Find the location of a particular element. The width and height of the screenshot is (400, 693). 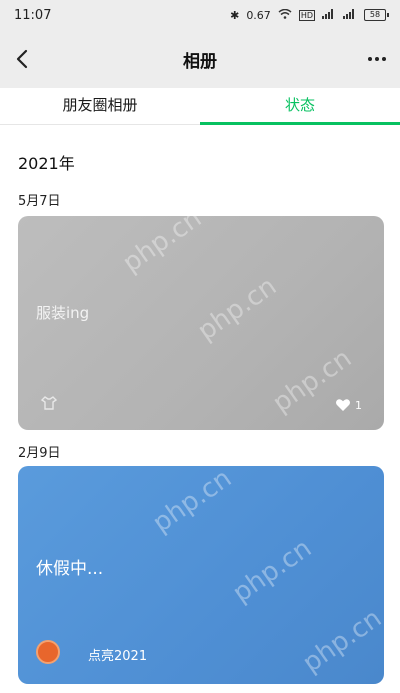

hd-icon: HD is located at coordinates (306, 15).